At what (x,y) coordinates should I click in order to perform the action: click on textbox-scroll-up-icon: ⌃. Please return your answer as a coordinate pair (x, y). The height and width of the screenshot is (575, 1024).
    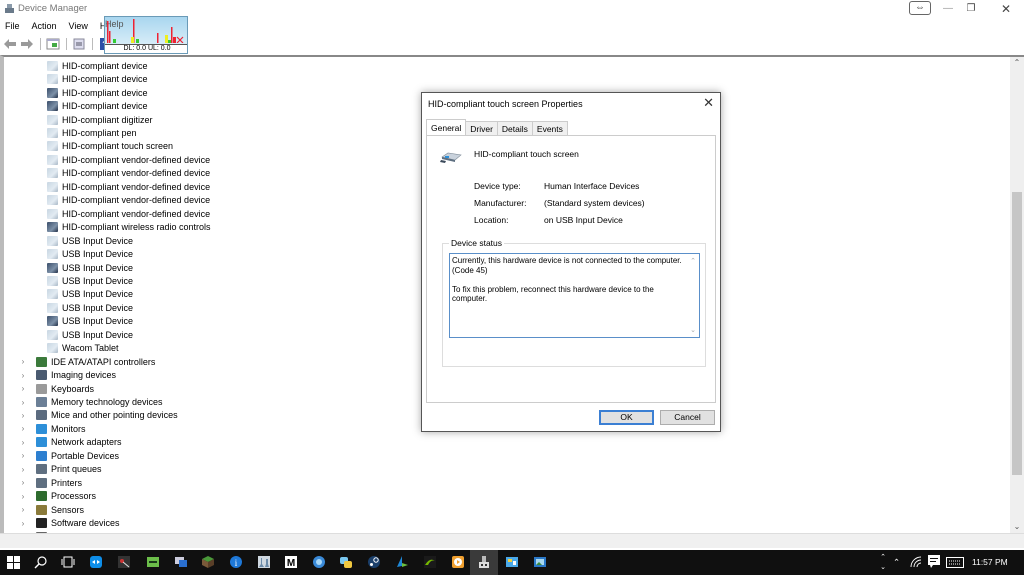
    Looking at the image, I should click on (693, 262).